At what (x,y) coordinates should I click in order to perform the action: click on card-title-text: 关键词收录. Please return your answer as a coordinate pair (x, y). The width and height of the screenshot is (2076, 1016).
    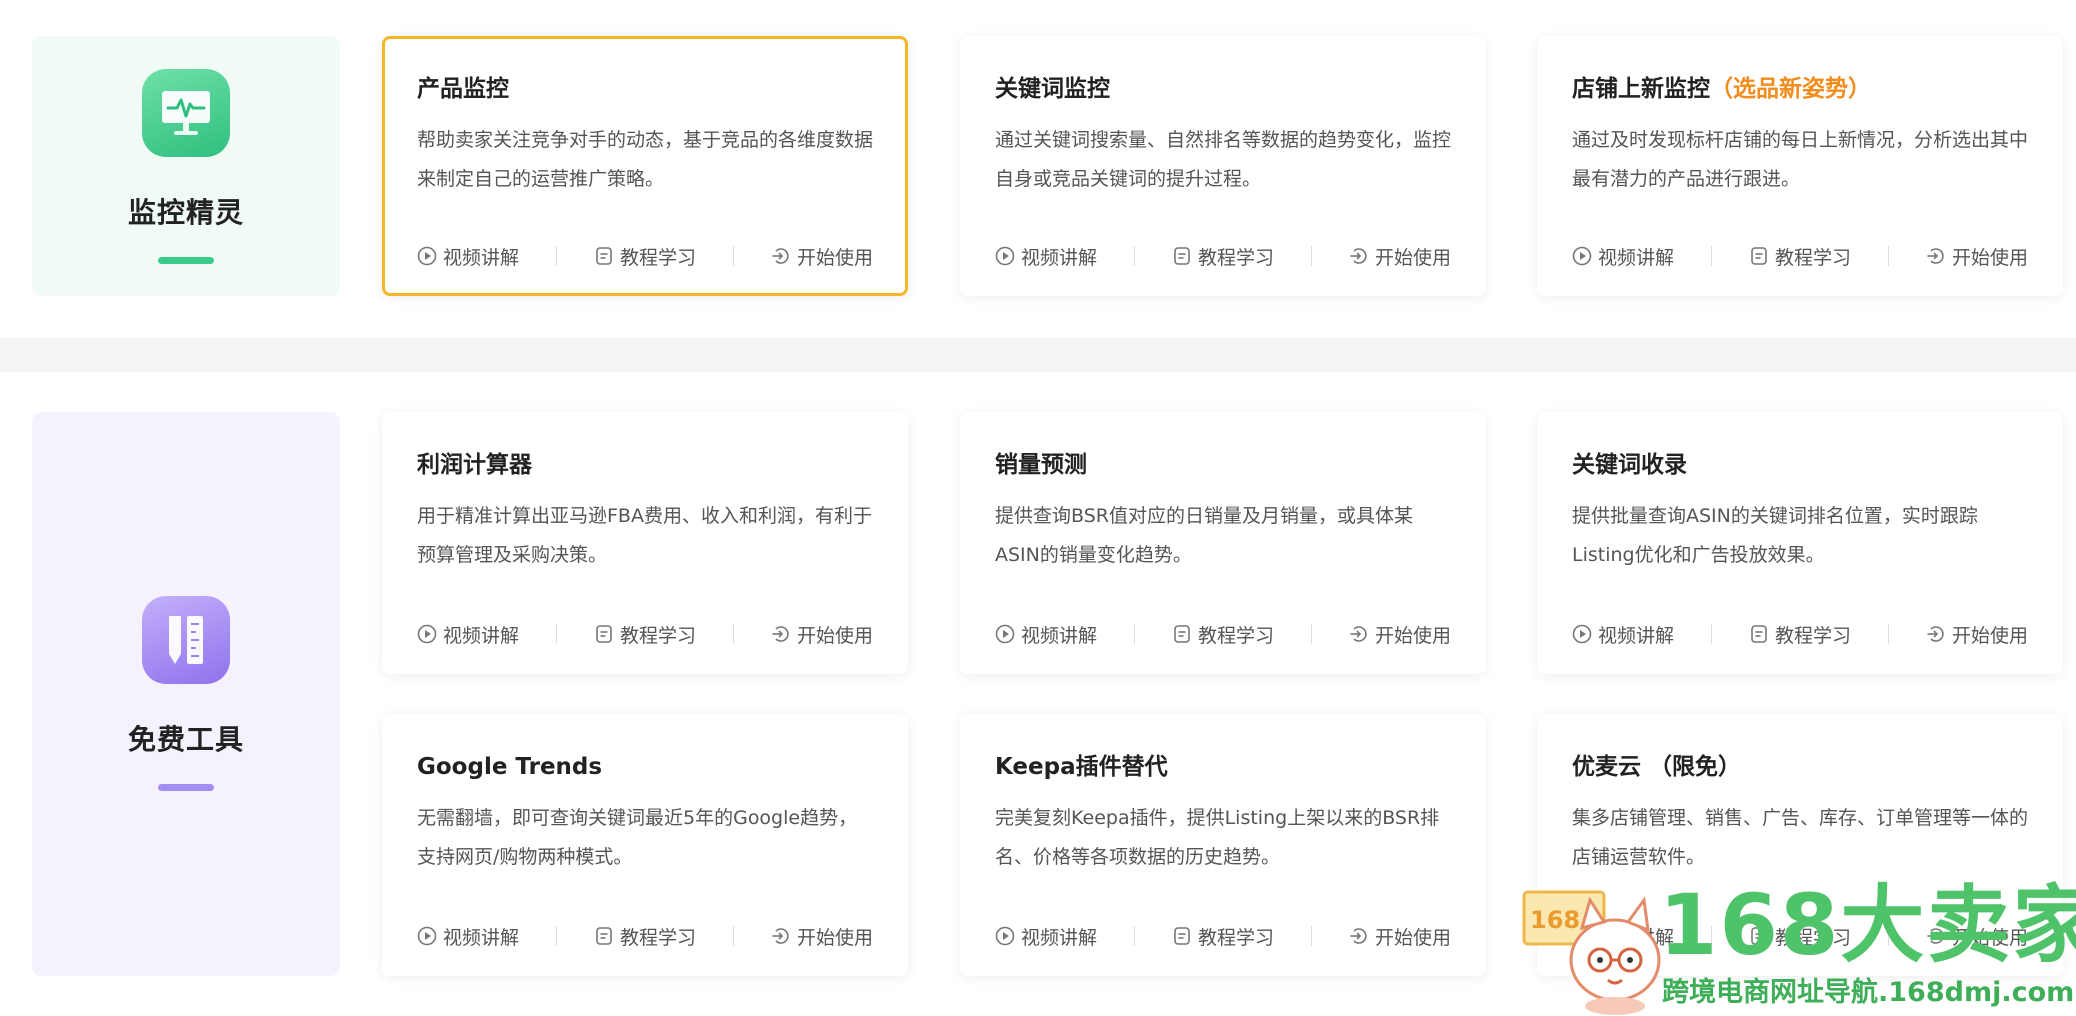
    Looking at the image, I should click on (1629, 465).